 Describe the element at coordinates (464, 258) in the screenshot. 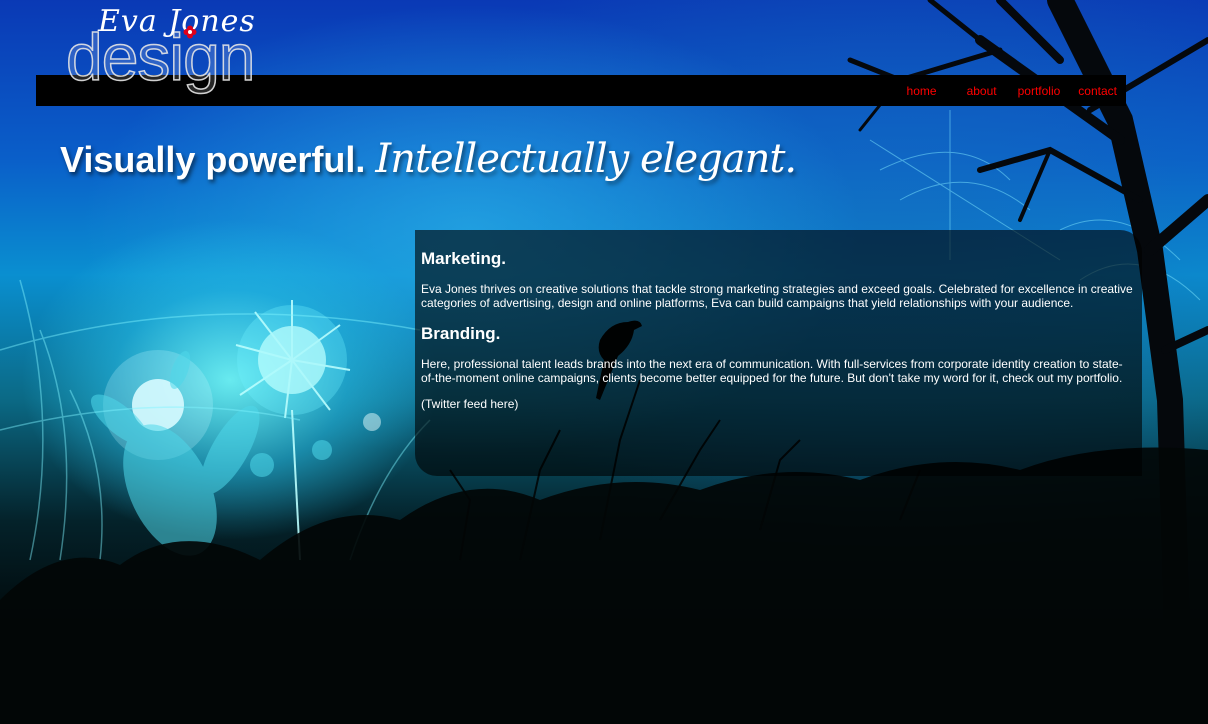

I see `marketing-heading: Marketing.` at that location.